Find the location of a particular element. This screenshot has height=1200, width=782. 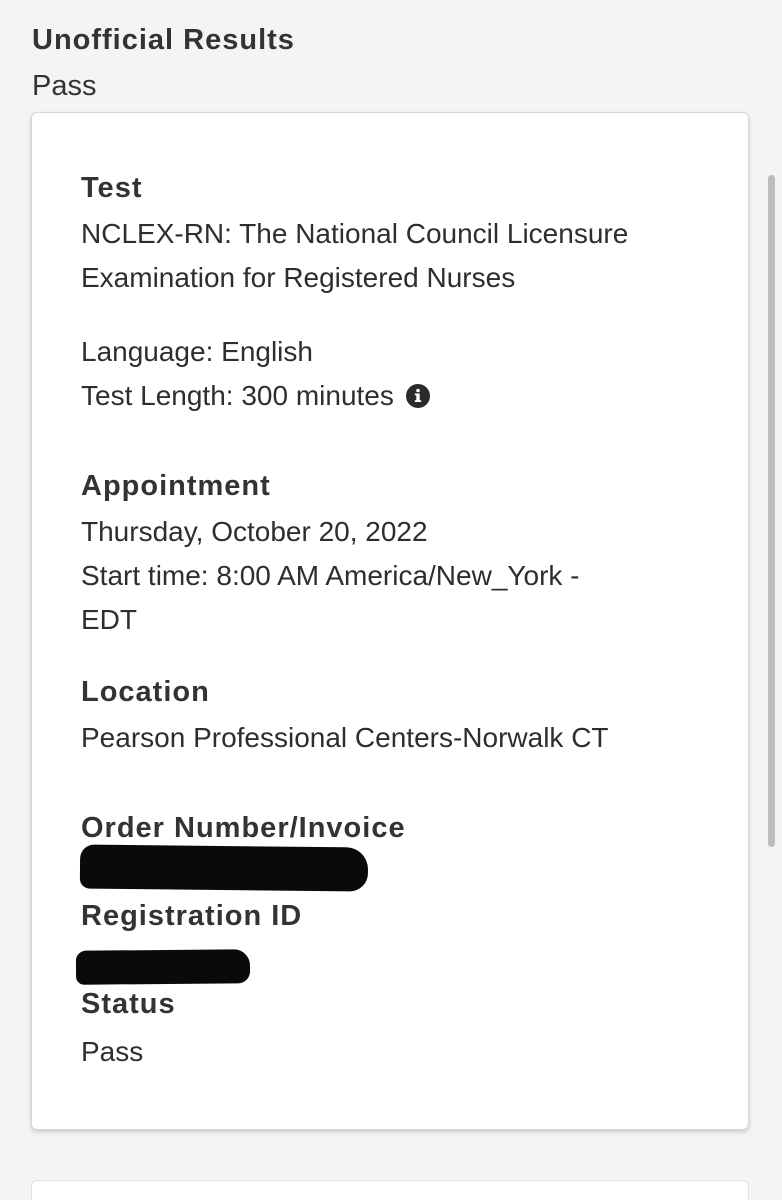

start-time-line1: Start time: 8:00 AM America/New_York - is located at coordinates (330, 575).